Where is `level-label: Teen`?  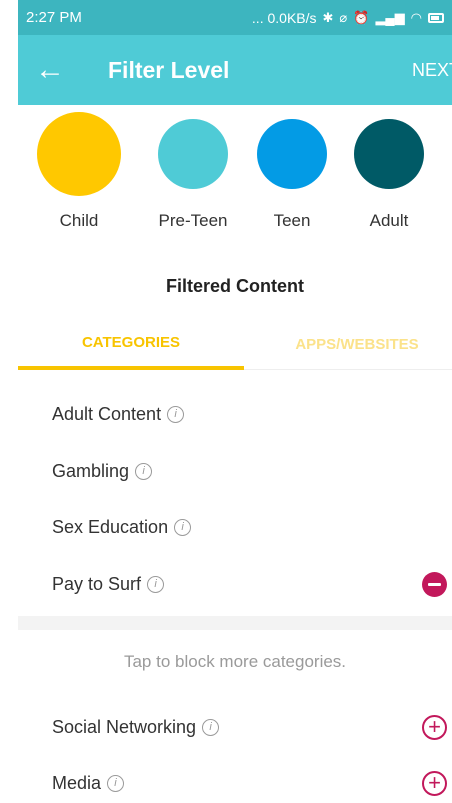 level-label: Teen is located at coordinates (292, 220).